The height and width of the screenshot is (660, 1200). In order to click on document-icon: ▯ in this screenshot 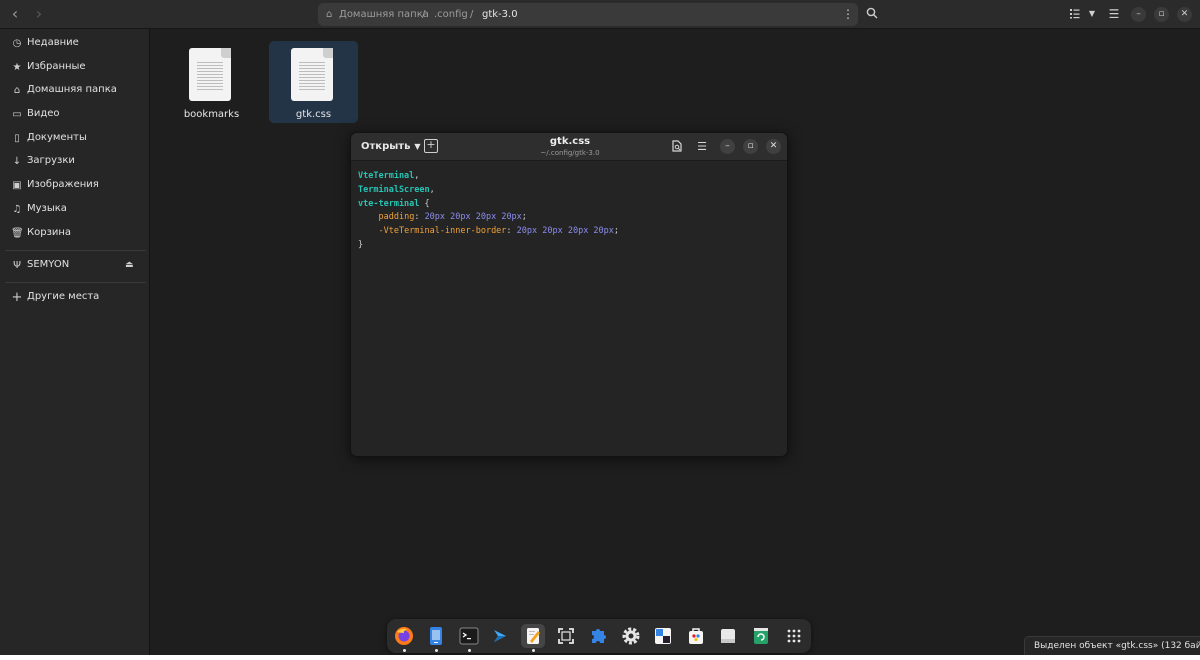, I will do `click(17, 138)`.